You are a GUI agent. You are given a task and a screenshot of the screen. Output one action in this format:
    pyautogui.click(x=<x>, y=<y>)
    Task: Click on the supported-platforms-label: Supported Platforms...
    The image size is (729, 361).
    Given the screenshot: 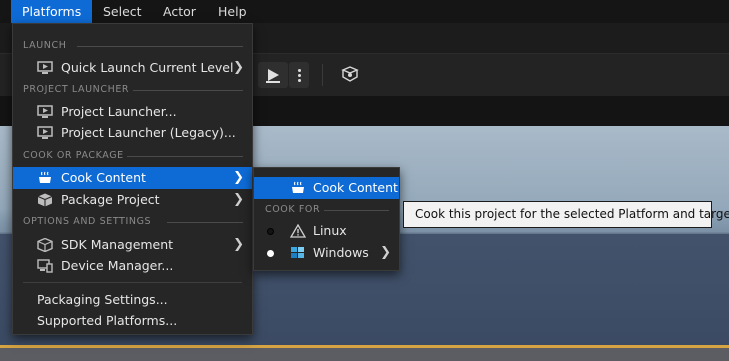 What is the action you would take?
    pyautogui.click(x=107, y=320)
    